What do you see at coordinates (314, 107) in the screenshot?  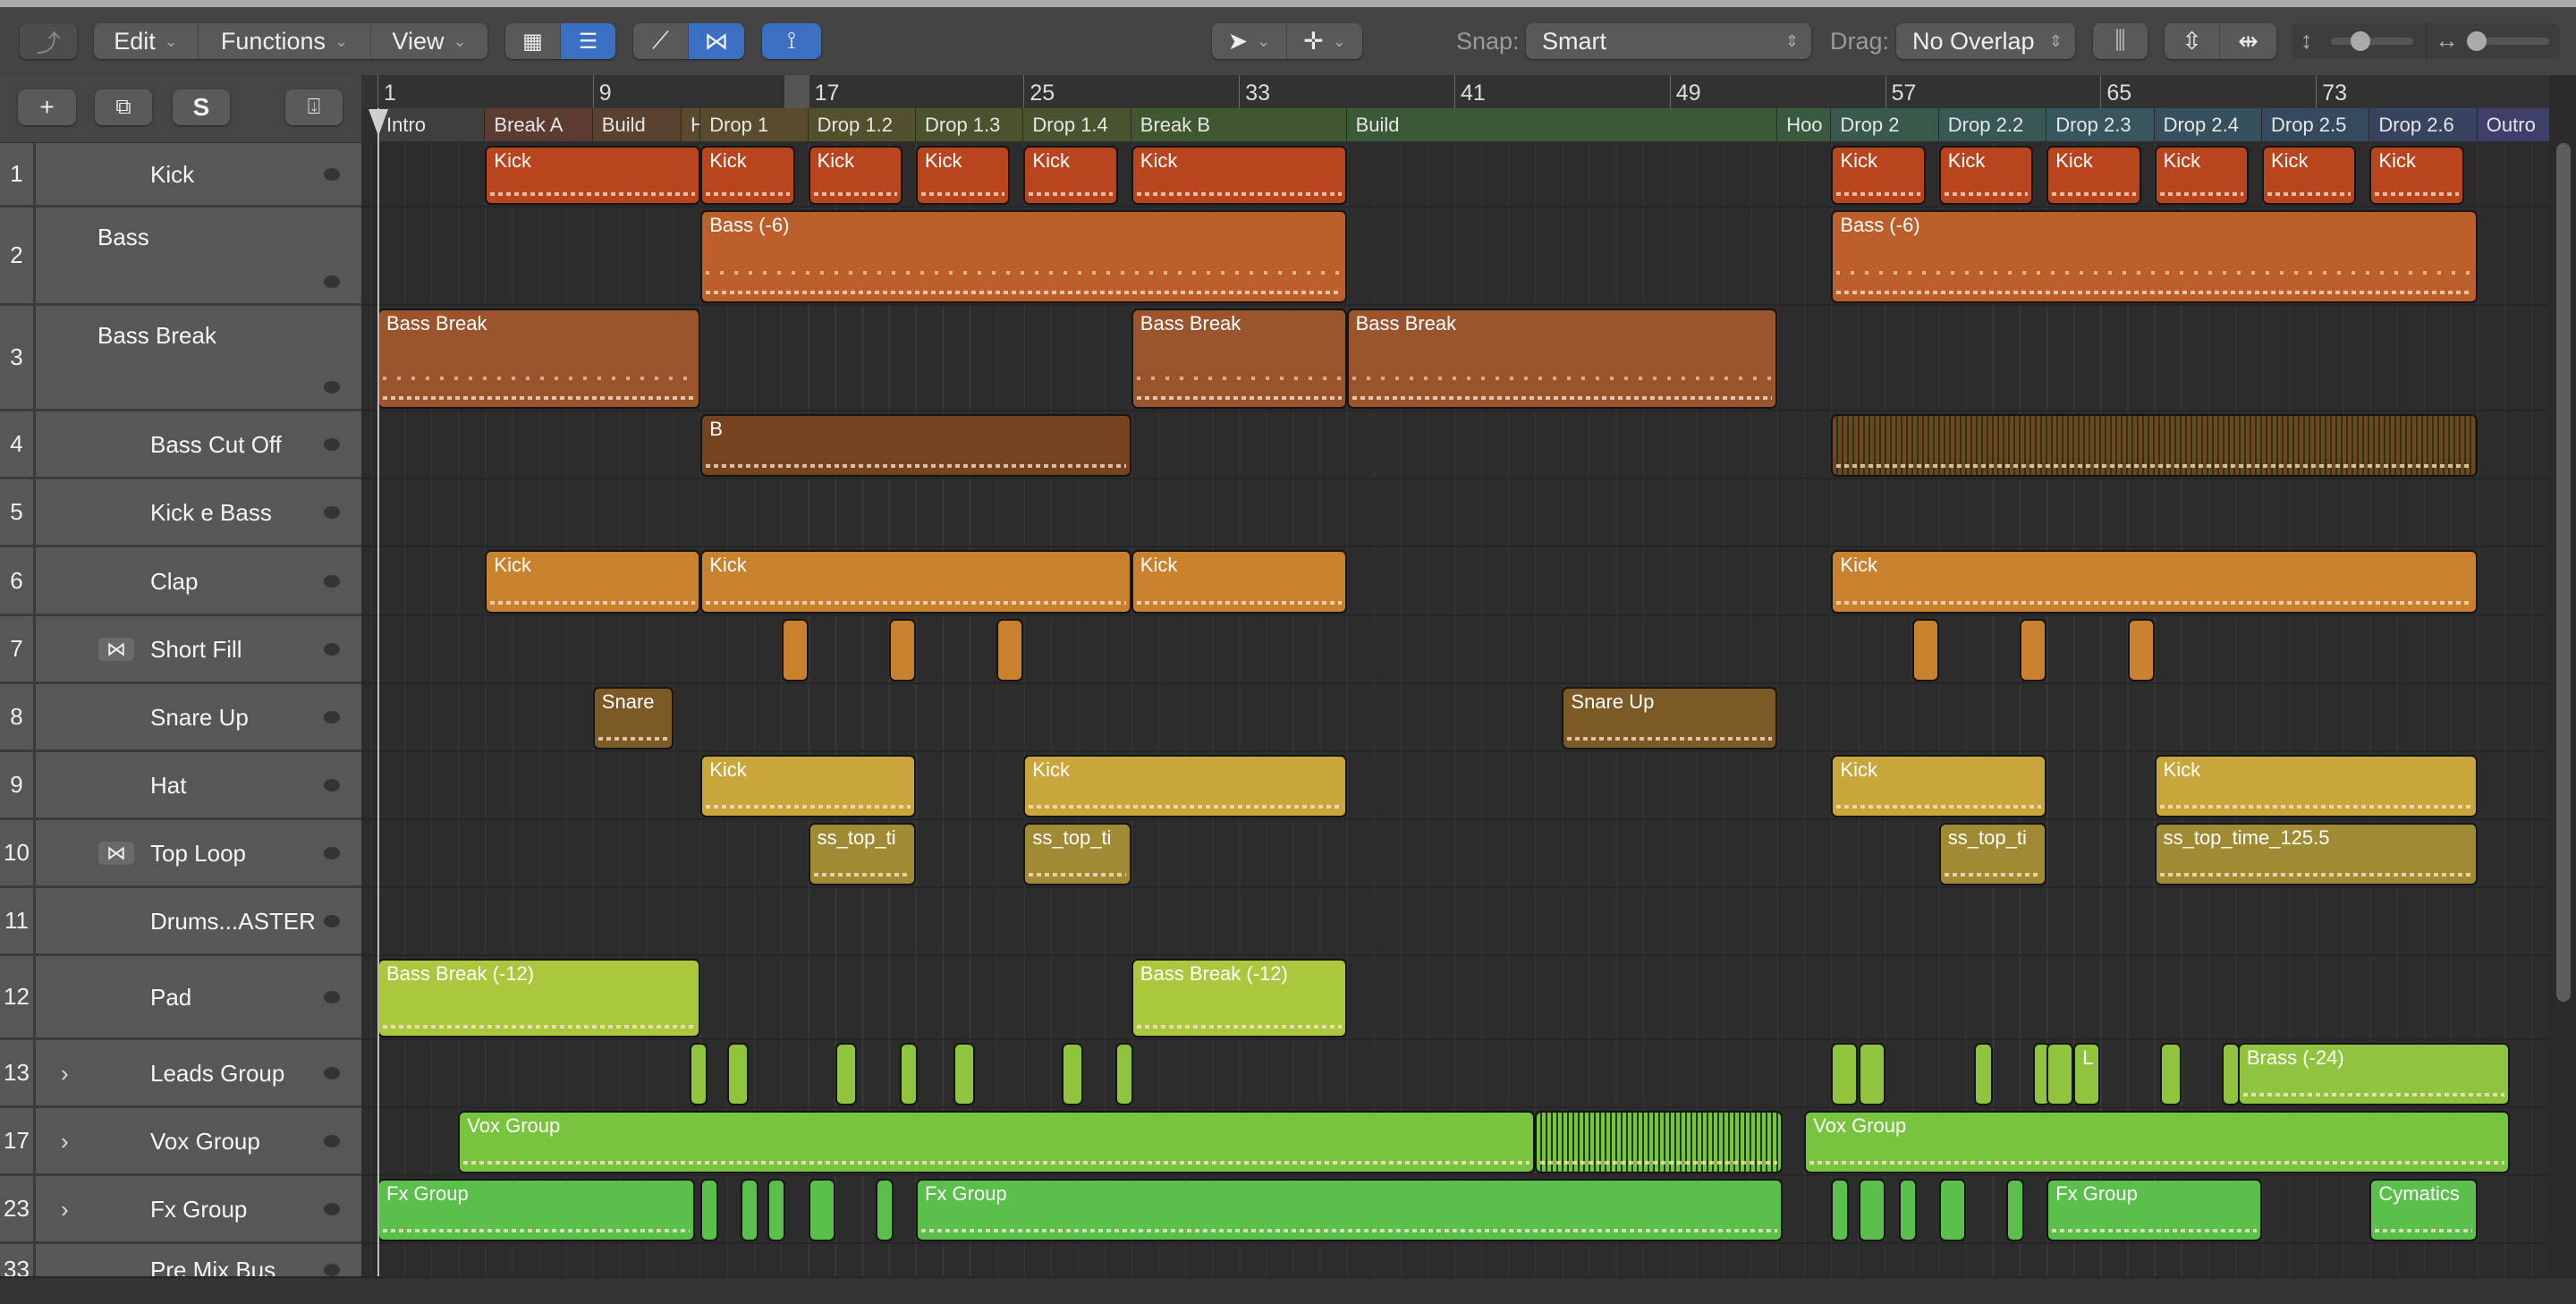 I see `import-button: ⍗` at bounding box center [314, 107].